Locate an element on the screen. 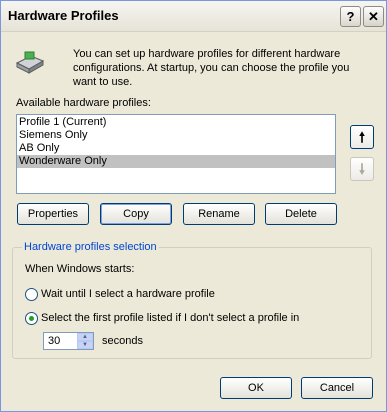  list-item: Siemens Only is located at coordinates (176, 135).